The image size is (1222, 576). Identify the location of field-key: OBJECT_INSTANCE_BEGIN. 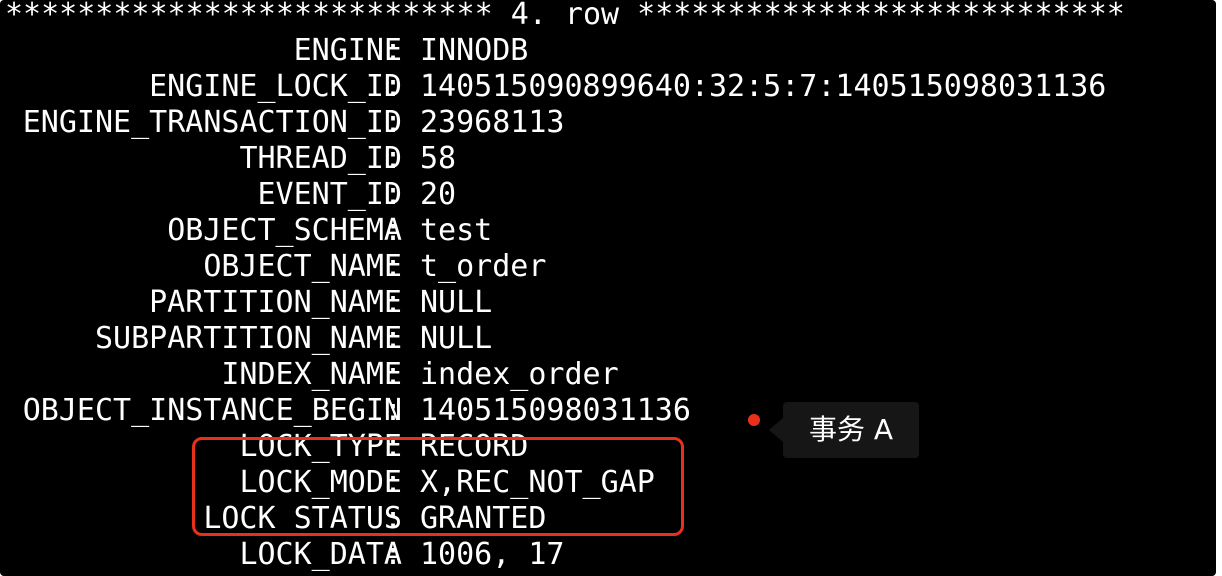
(212, 410).